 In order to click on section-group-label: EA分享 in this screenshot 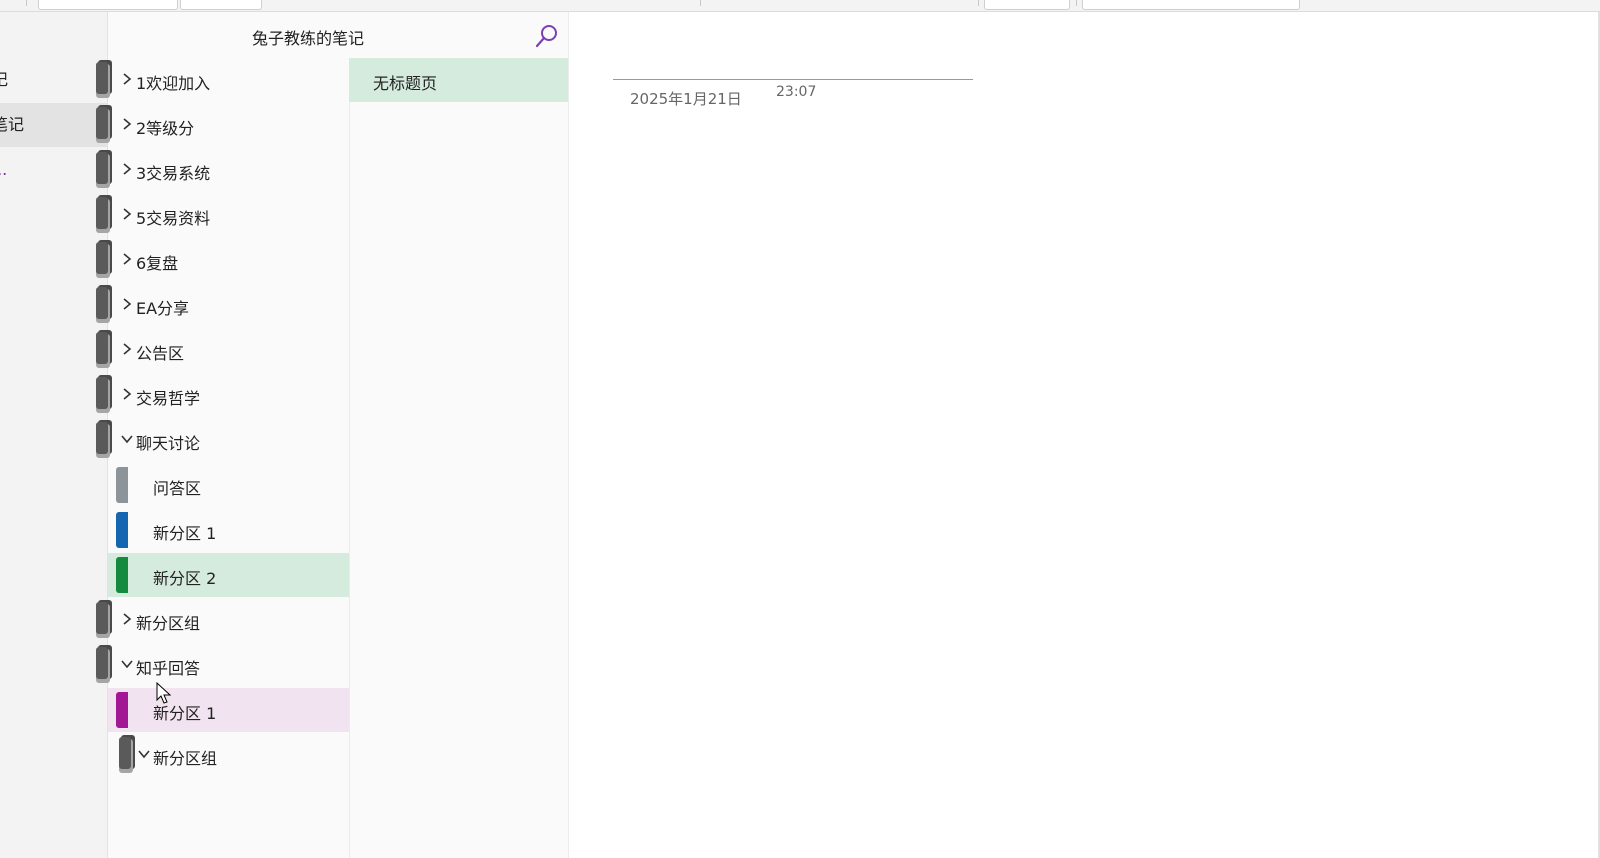, I will do `click(163, 308)`.